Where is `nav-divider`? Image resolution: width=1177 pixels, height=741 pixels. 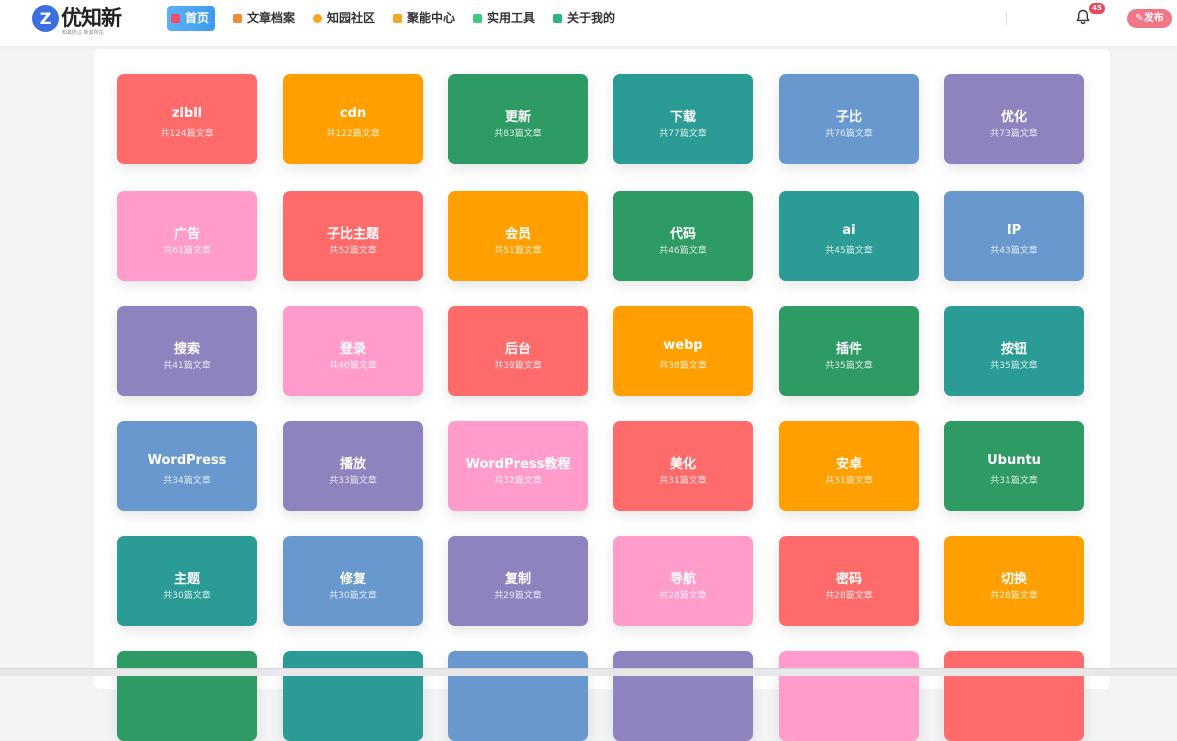
nav-divider is located at coordinates (1006, 18).